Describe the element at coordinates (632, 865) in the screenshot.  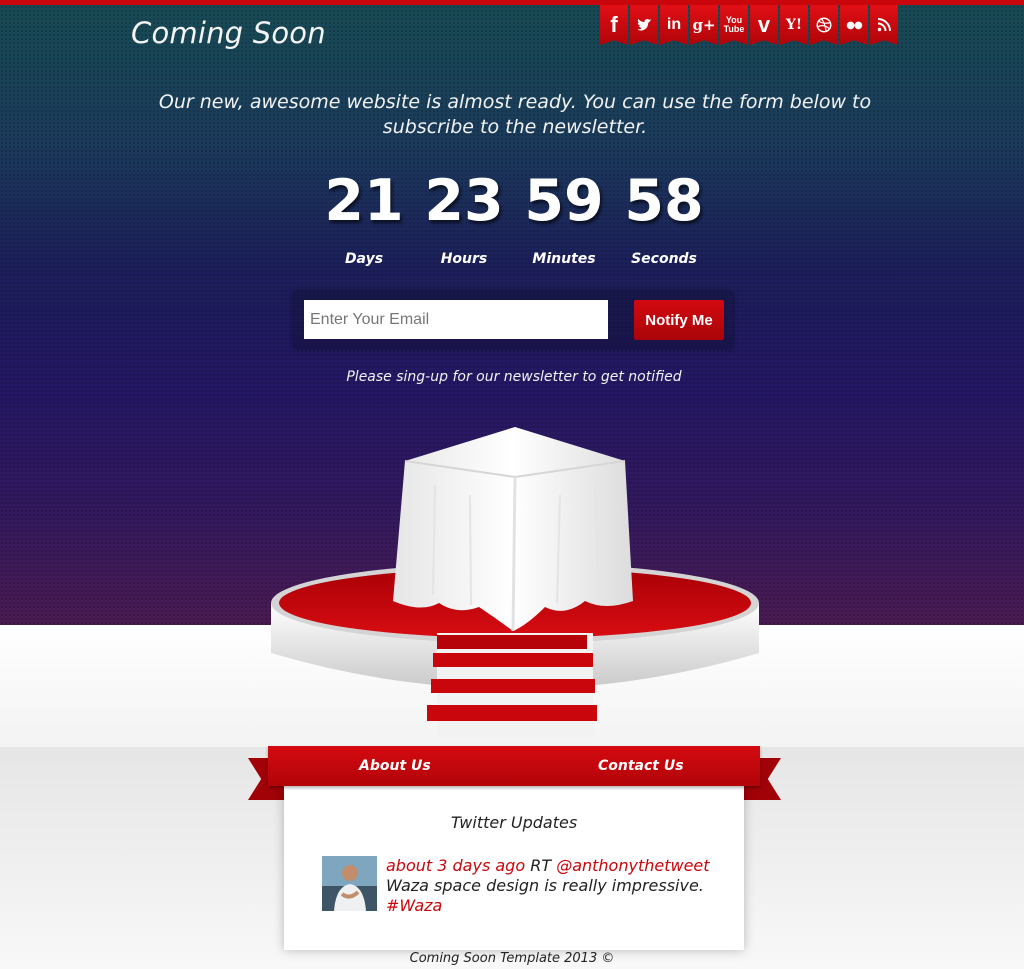
I see `tweet-handle-link: @anthonythetweet` at that location.